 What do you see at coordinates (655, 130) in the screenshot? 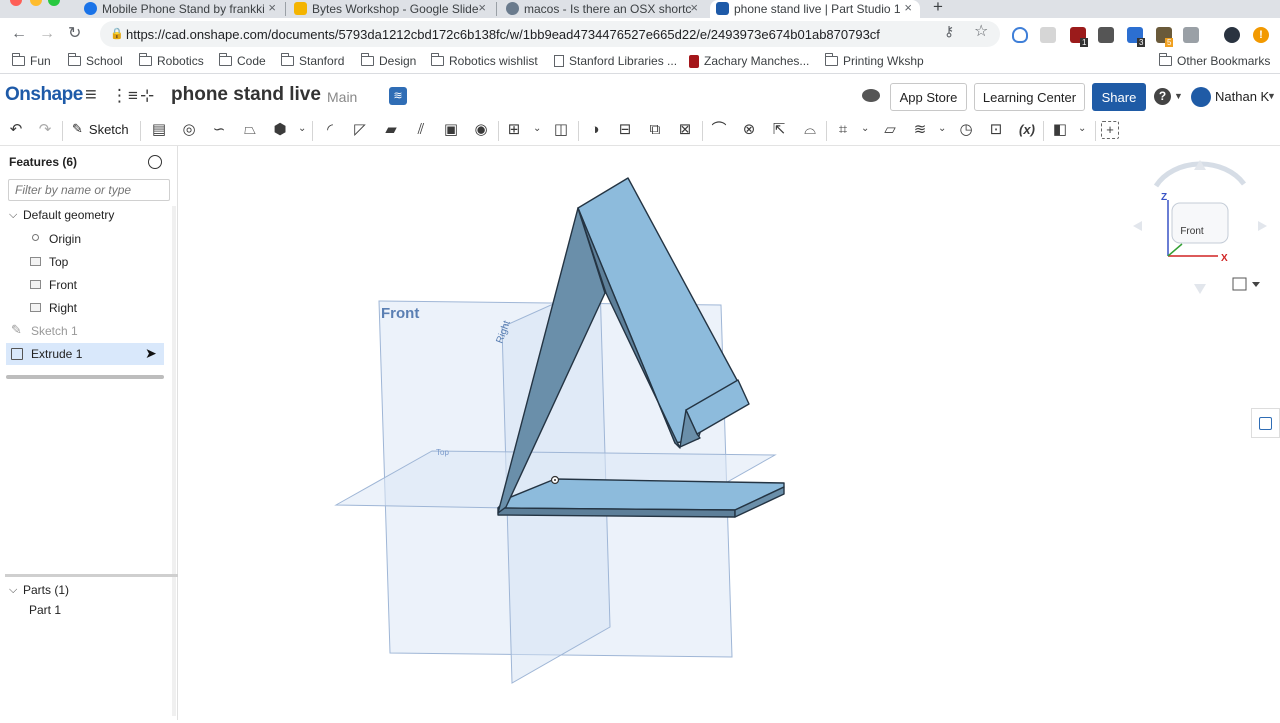
I see `transform-icon: ⧉` at bounding box center [655, 130].